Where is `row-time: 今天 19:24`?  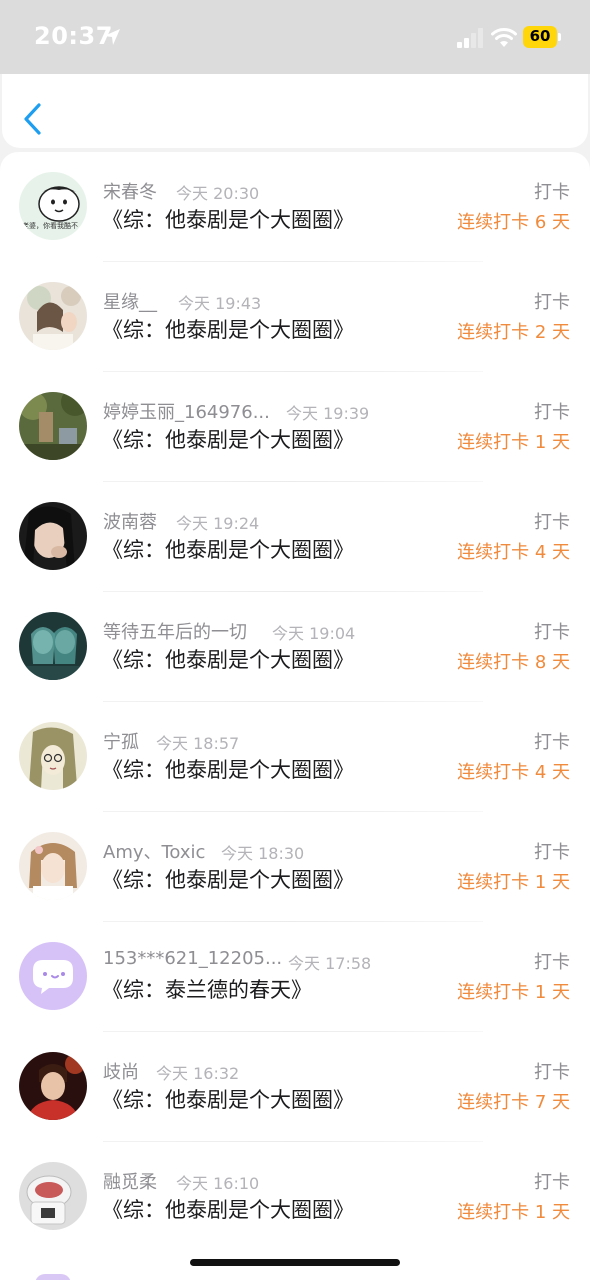 row-time: 今天 19:24 is located at coordinates (218, 523).